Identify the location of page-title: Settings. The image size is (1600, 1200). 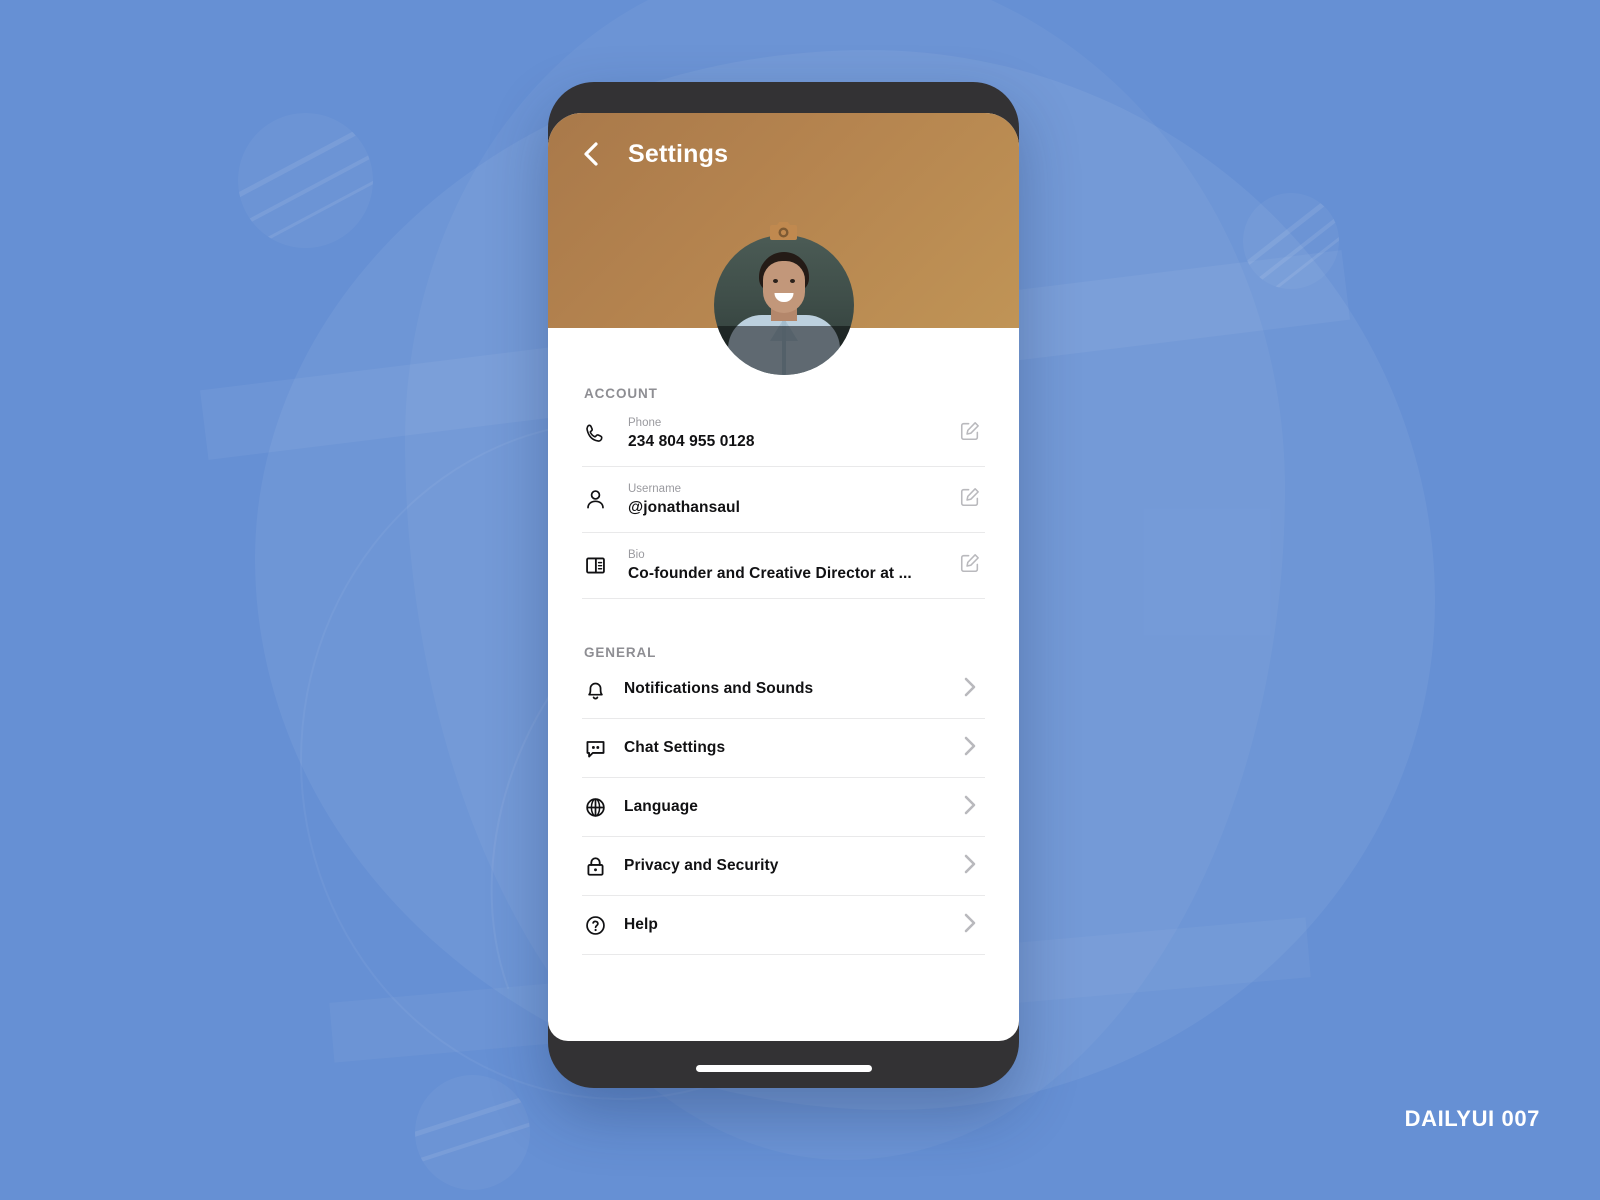
(678, 153).